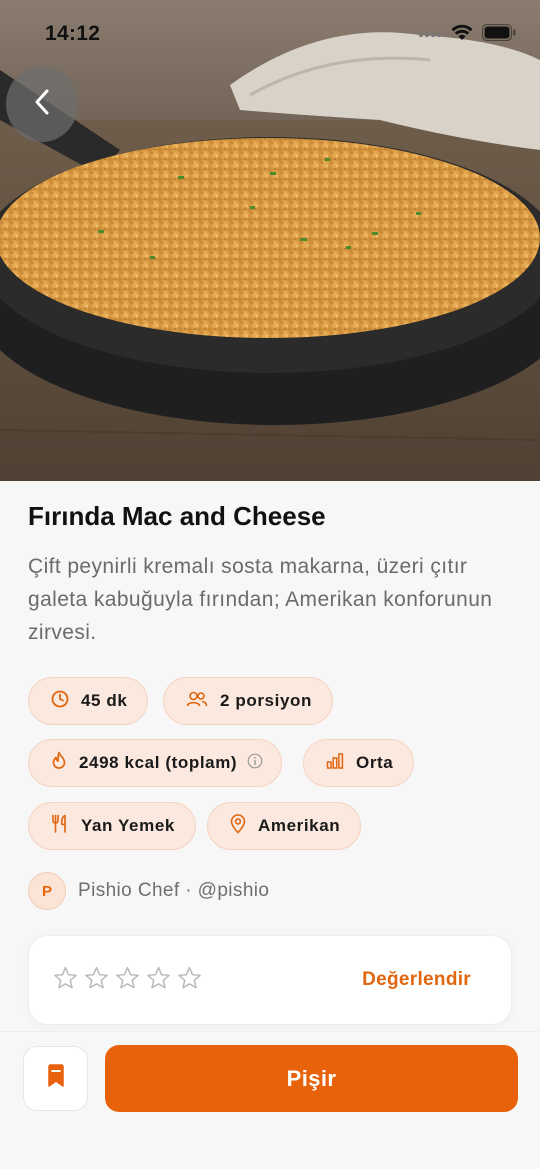  Describe the element at coordinates (335, 763) in the screenshot. I see `bar-chart-icon` at that location.